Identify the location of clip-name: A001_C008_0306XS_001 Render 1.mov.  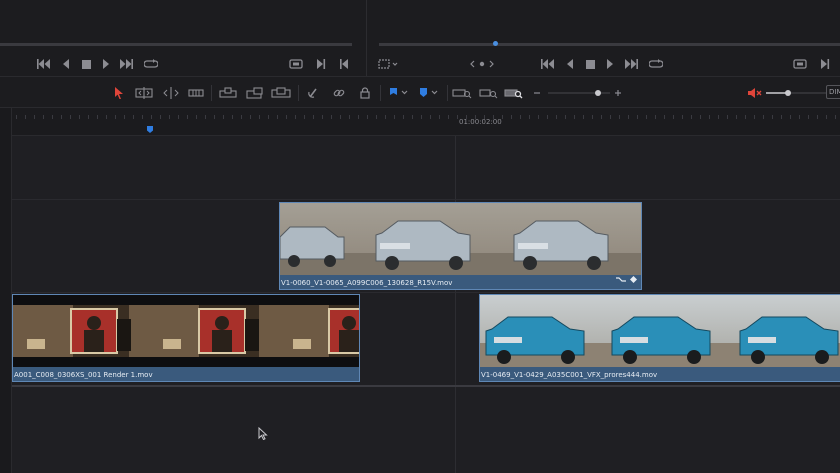
(83, 375).